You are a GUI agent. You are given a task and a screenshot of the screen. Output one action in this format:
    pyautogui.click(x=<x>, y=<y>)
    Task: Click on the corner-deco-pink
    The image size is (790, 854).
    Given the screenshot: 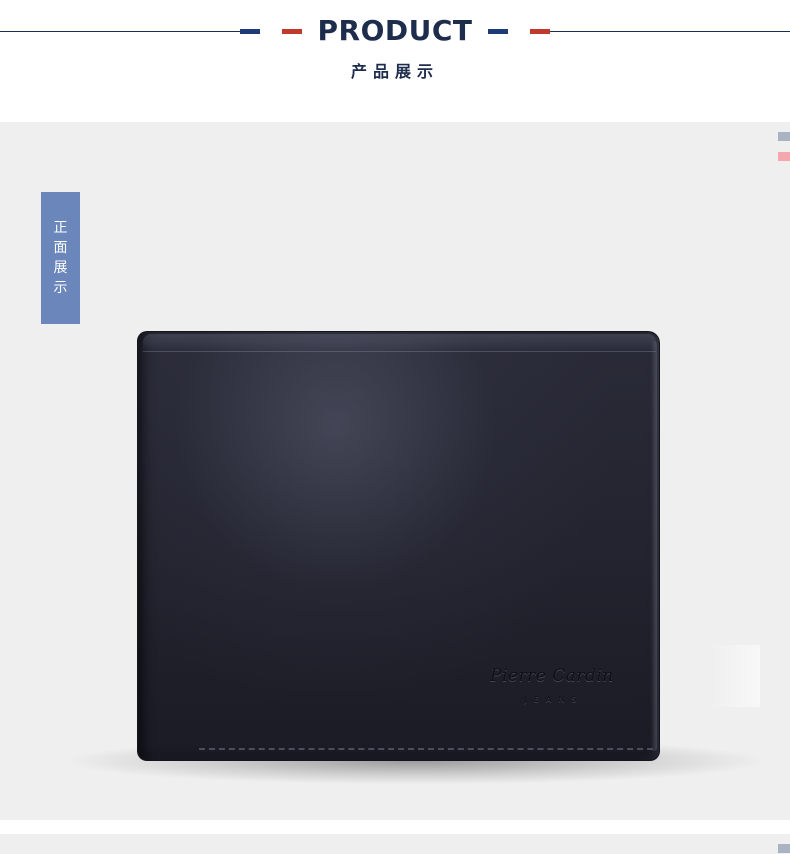 What is the action you would take?
    pyautogui.click(x=784, y=156)
    